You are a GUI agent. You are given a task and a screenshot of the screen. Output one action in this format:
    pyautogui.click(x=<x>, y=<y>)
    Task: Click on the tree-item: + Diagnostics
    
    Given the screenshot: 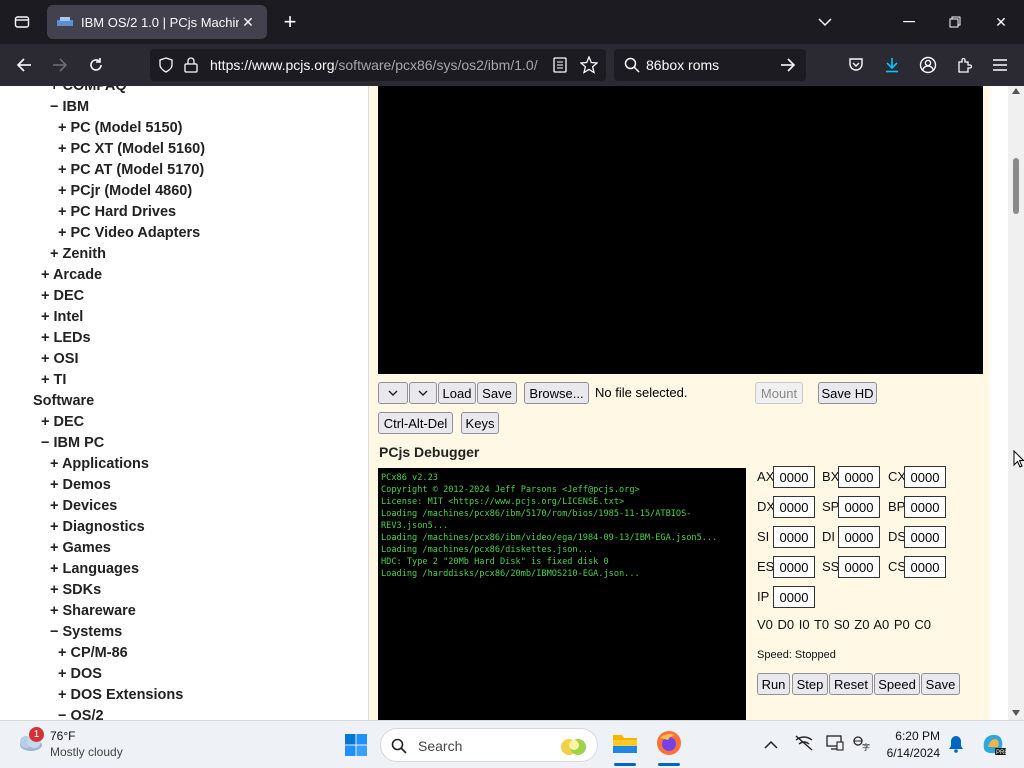 What is the action you would take?
    pyautogui.click(x=97, y=527)
    